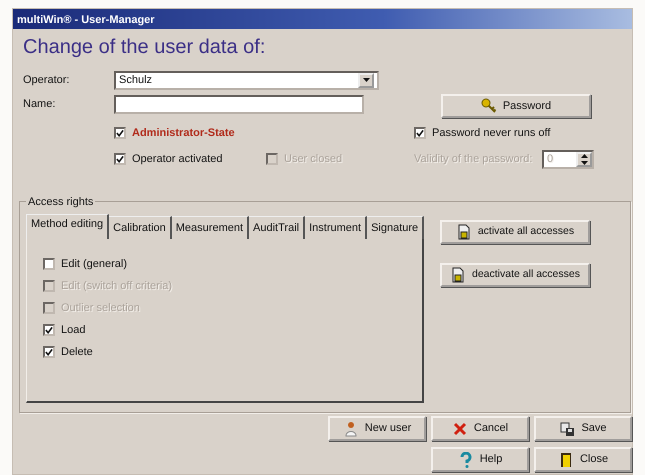 This screenshot has width=645, height=475. Describe the element at coordinates (77, 352) in the screenshot. I see `checkbox-label: Delete` at that location.